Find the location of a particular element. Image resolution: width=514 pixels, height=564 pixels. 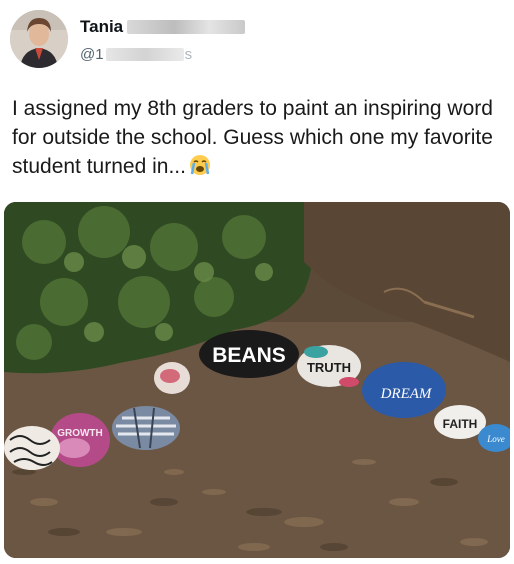

dream-rock: DREAM is located at coordinates (404, 390).